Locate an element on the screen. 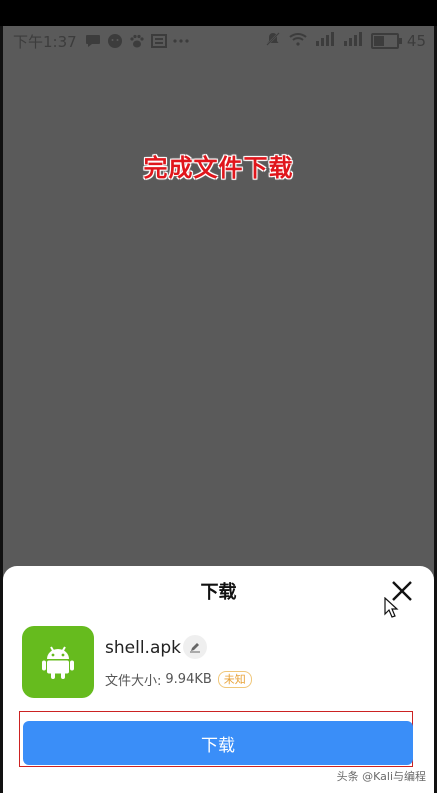  app-icon is located at coordinates (58, 662).